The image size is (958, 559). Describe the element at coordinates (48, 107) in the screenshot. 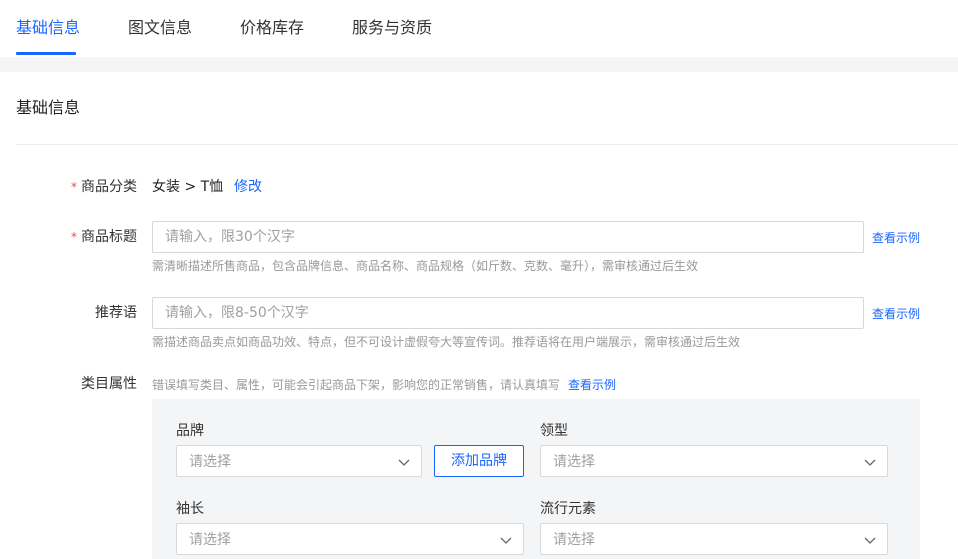

I see `section-title: 基础信息` at that location.